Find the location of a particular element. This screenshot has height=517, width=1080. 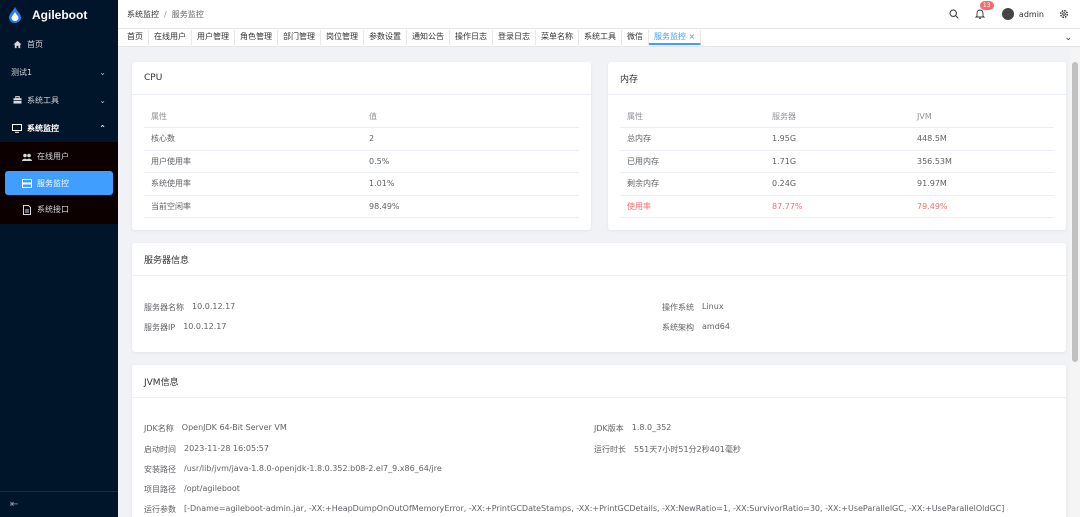

value: Linux is located at coordinates (713, 306).